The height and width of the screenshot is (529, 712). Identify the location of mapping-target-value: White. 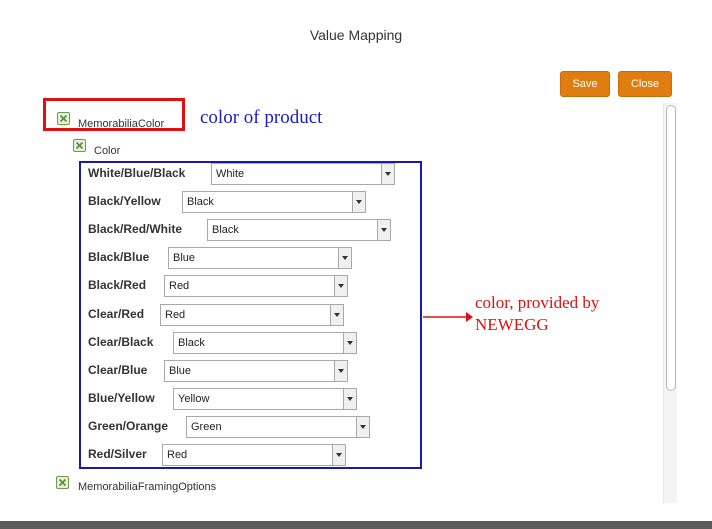
(230, 174).